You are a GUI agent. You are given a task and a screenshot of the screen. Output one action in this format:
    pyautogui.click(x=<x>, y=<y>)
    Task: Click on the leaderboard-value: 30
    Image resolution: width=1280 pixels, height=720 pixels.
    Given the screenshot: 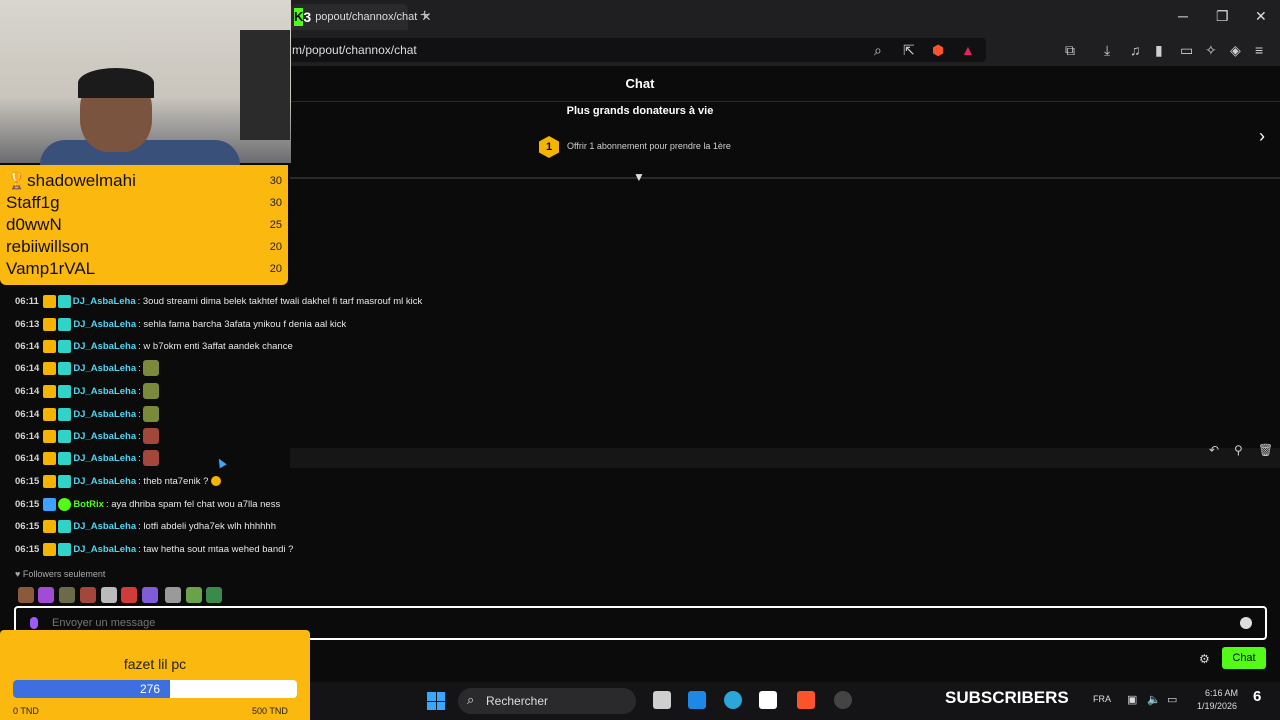 What is the action you would take?
    pyautogui.click(x=275, y=203)
    